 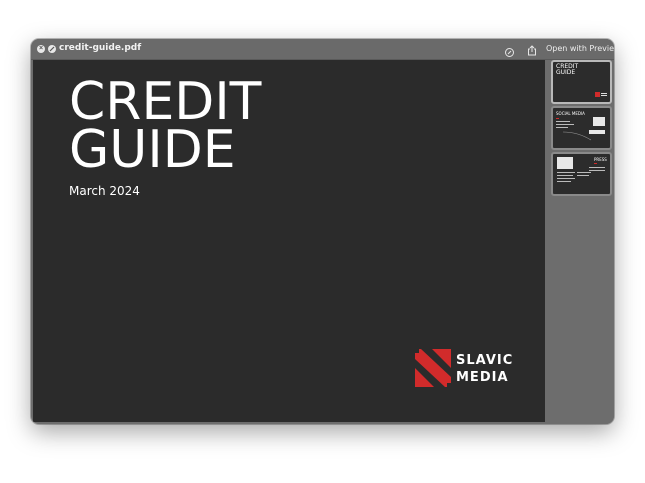 What do you see at coordinates (597, 94) in the screenshot?
I see `thumbnail-logo-icon` at bounding box center [597, 94].